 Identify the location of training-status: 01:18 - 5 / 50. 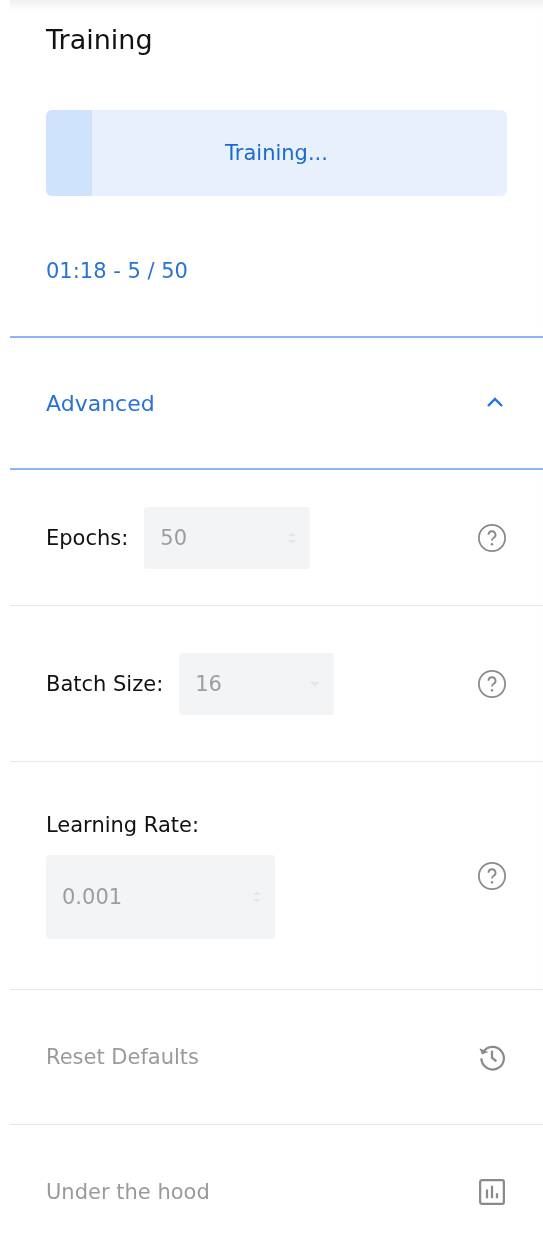
(117, 271).